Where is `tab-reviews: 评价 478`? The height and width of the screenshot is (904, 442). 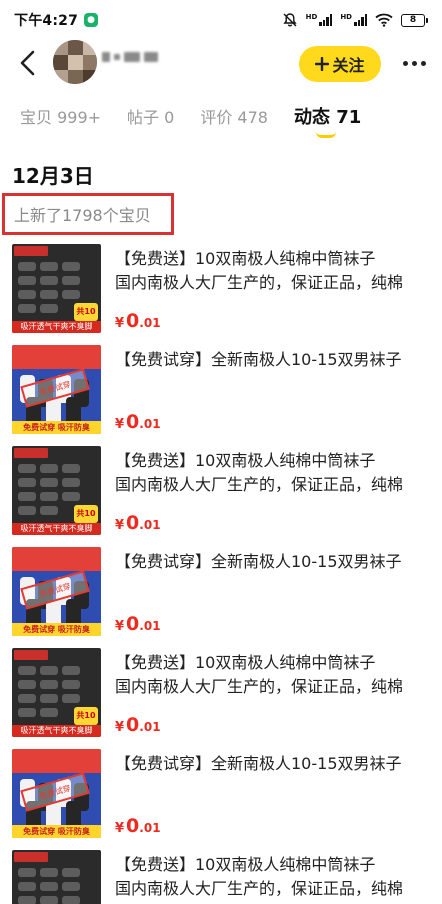 tab-reviews: 评价 478 is located at coordinates (234, 118).